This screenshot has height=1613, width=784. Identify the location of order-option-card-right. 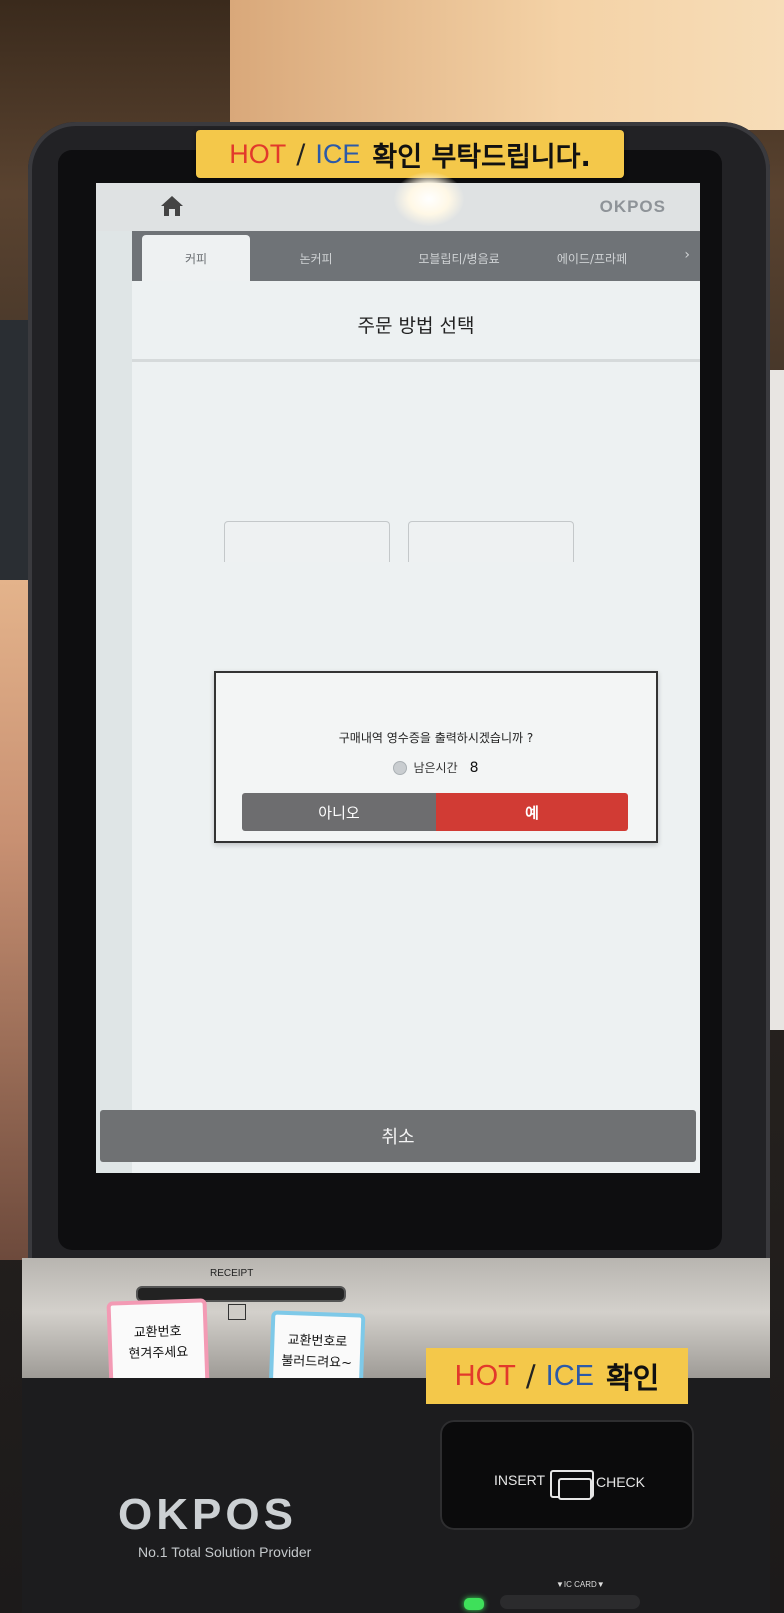
(491, 541).